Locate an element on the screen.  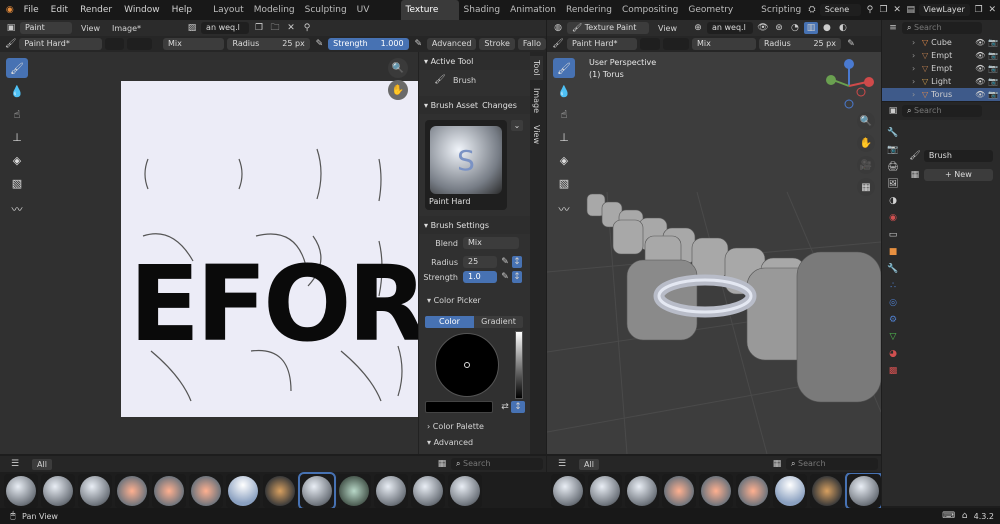
menu-help: Help is located at coordinates (182, 10).